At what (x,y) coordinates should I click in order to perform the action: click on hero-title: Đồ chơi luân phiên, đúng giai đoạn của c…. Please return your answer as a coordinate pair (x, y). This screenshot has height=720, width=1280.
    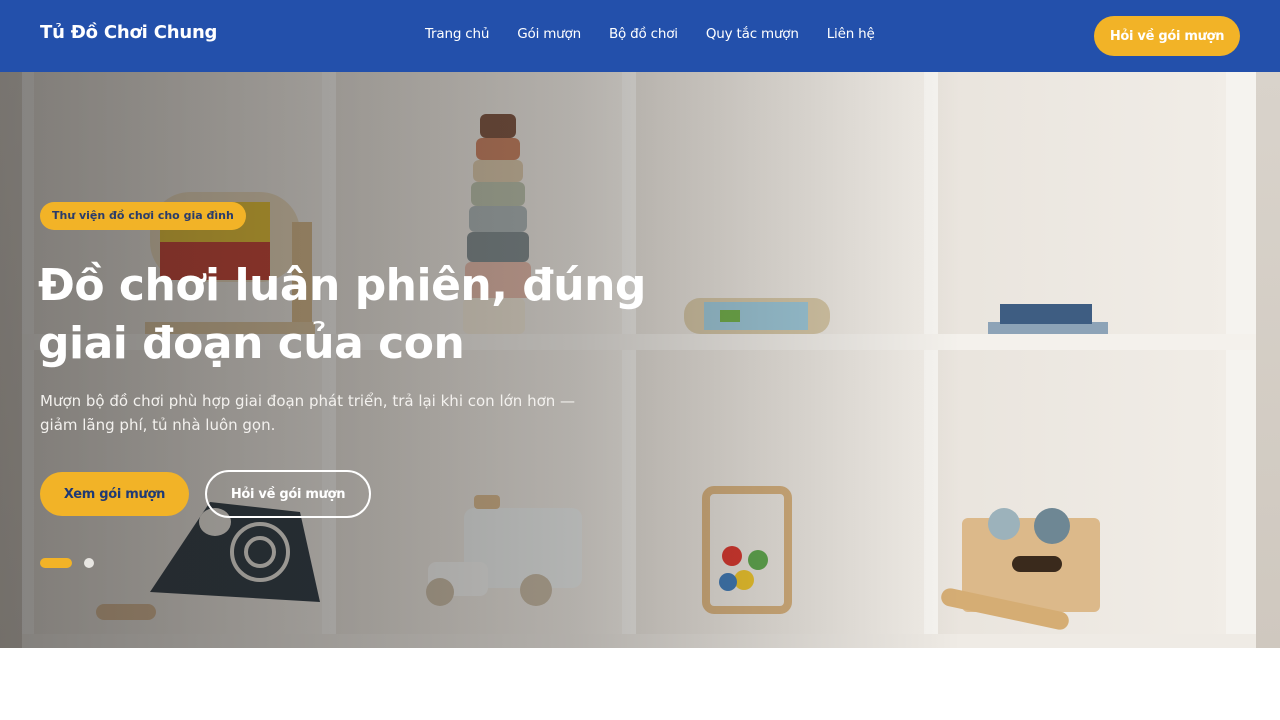
    Looking at the image, I should click on (342, 314).